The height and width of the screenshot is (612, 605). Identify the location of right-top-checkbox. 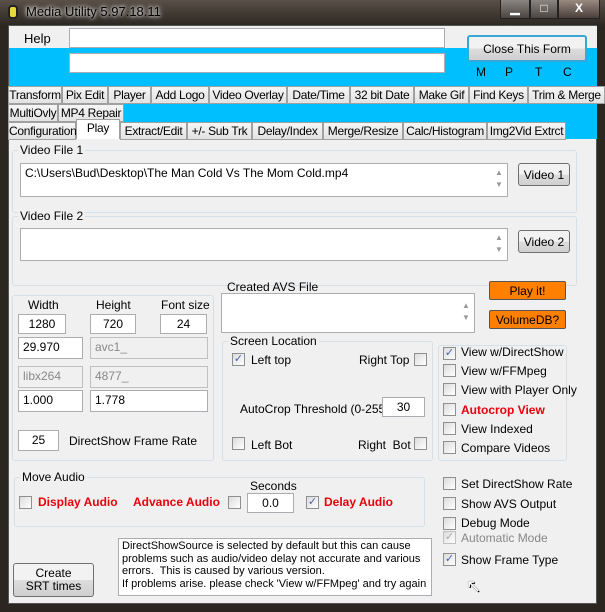
(420, 359).